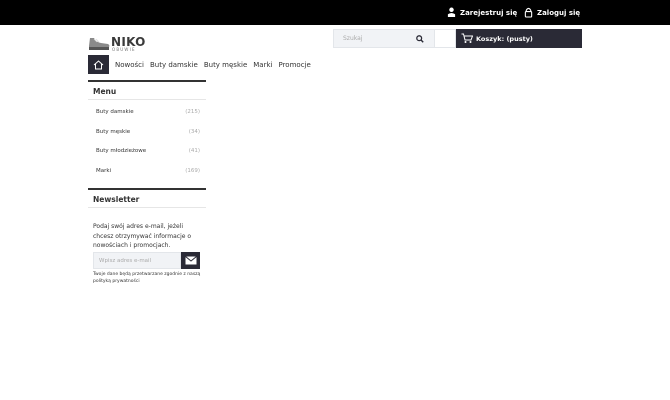 The width and height of the screenshot is (670, 400). I want to click on menu-item-count: (34), so click(194, 131).